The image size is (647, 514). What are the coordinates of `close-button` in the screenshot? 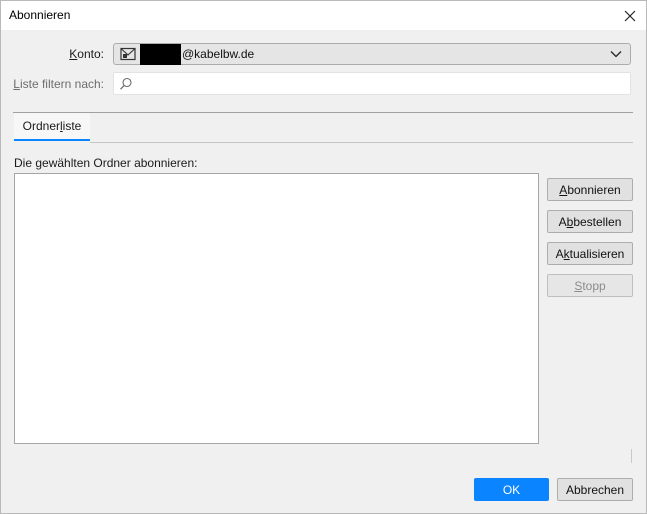 It's located at (630, 15).